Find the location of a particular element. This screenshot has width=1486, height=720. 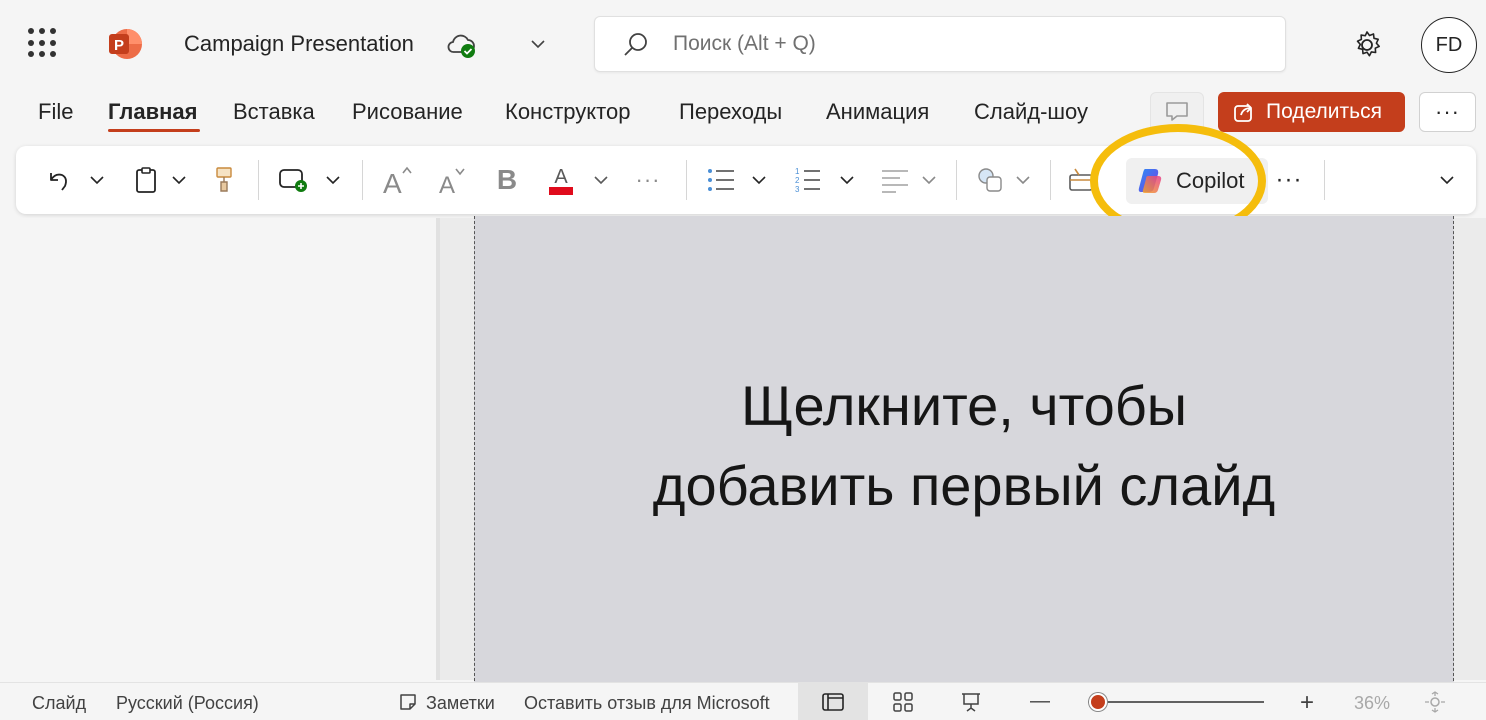

powerpoint-logo-icon: P is located at coordinates (125, 44).